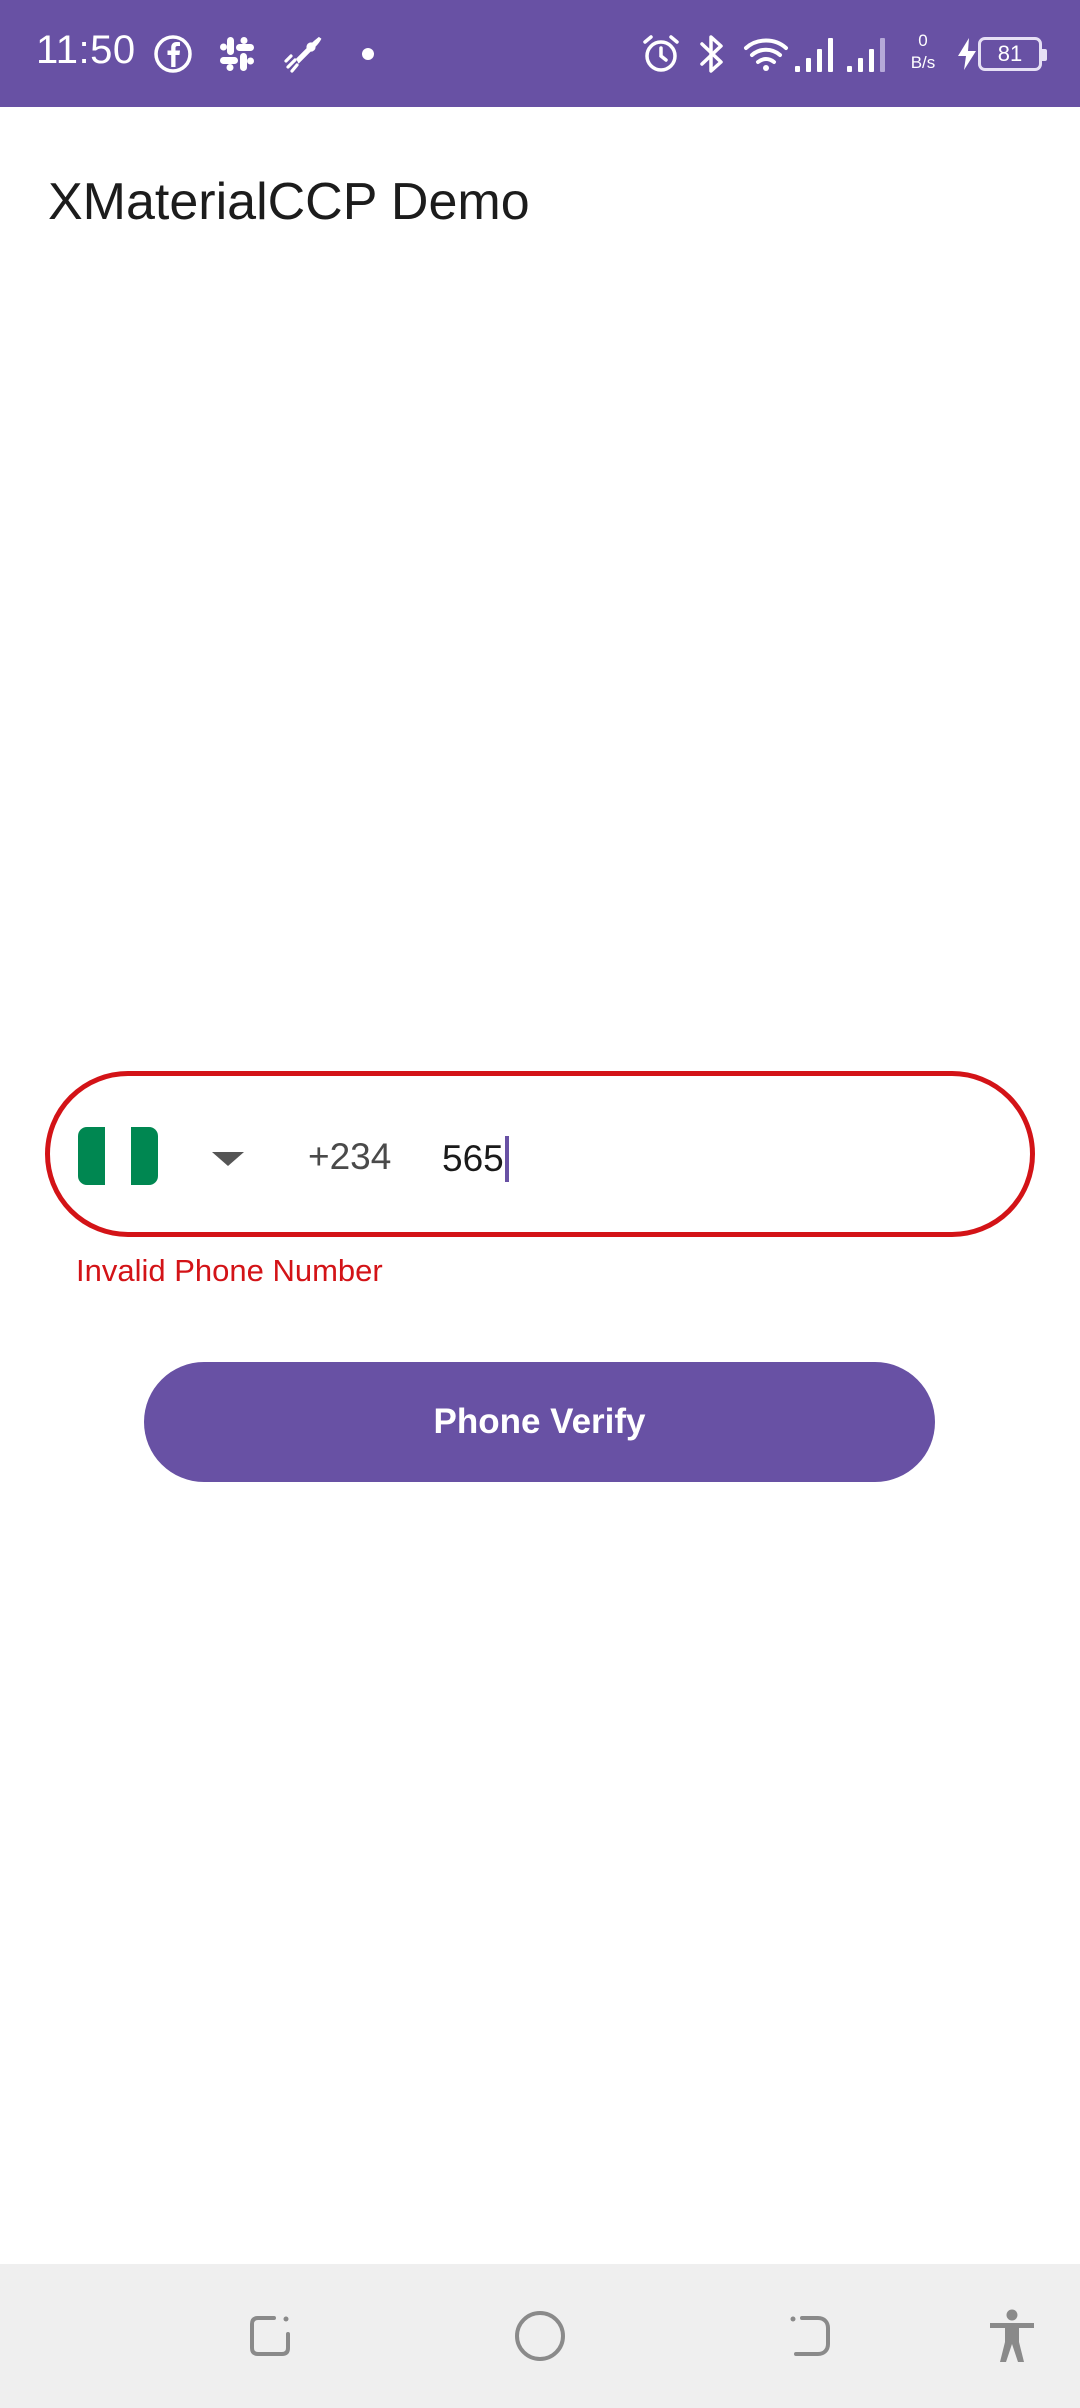  Describe the element at coordinates (228, 1159) in the screenshot. I see `country-dropdown-icon` at that location.